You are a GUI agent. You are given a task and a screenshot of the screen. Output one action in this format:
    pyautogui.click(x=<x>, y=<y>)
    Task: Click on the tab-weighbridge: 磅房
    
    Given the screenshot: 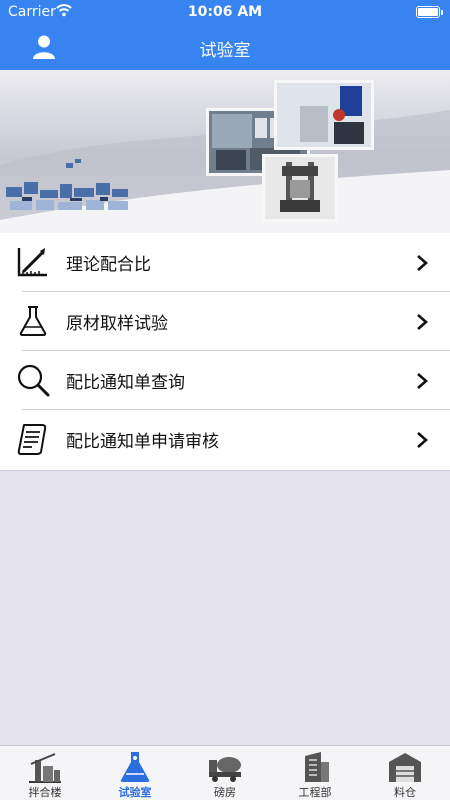 What is the action you would take?
    pyautogui.click(x=225, y=773)
    